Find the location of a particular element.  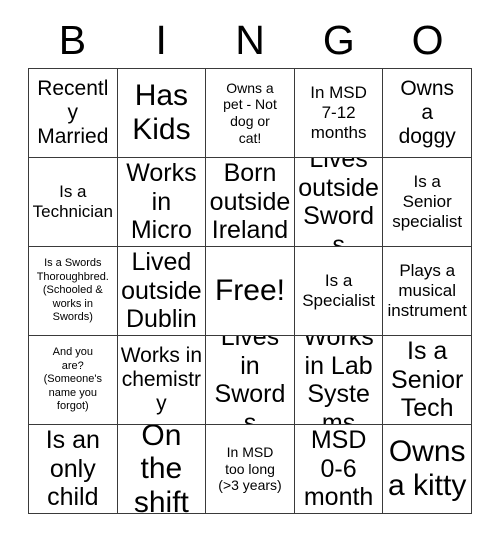

header-letter-n: N is located at coordinates (250, 39).